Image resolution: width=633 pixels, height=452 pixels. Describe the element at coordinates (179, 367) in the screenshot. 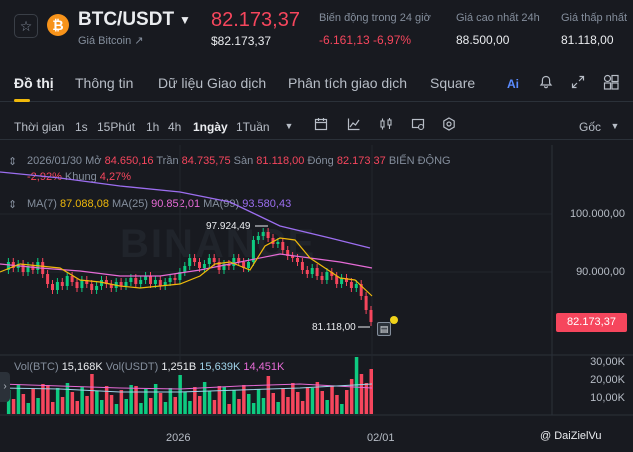

I see `vol-usdt-value: 1,251B` at that location.